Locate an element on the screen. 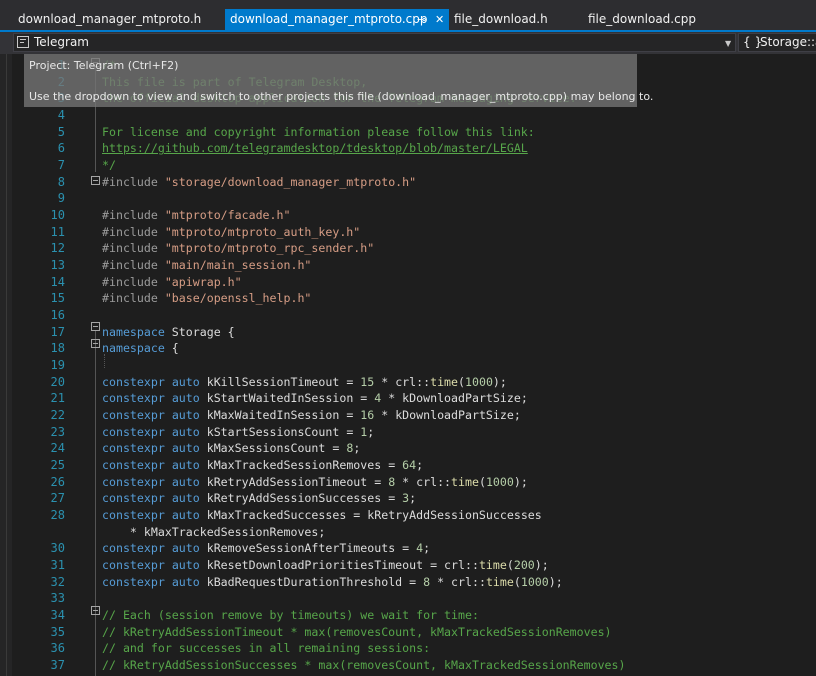  project-name: Telegram is located at coordinates (61, 42).